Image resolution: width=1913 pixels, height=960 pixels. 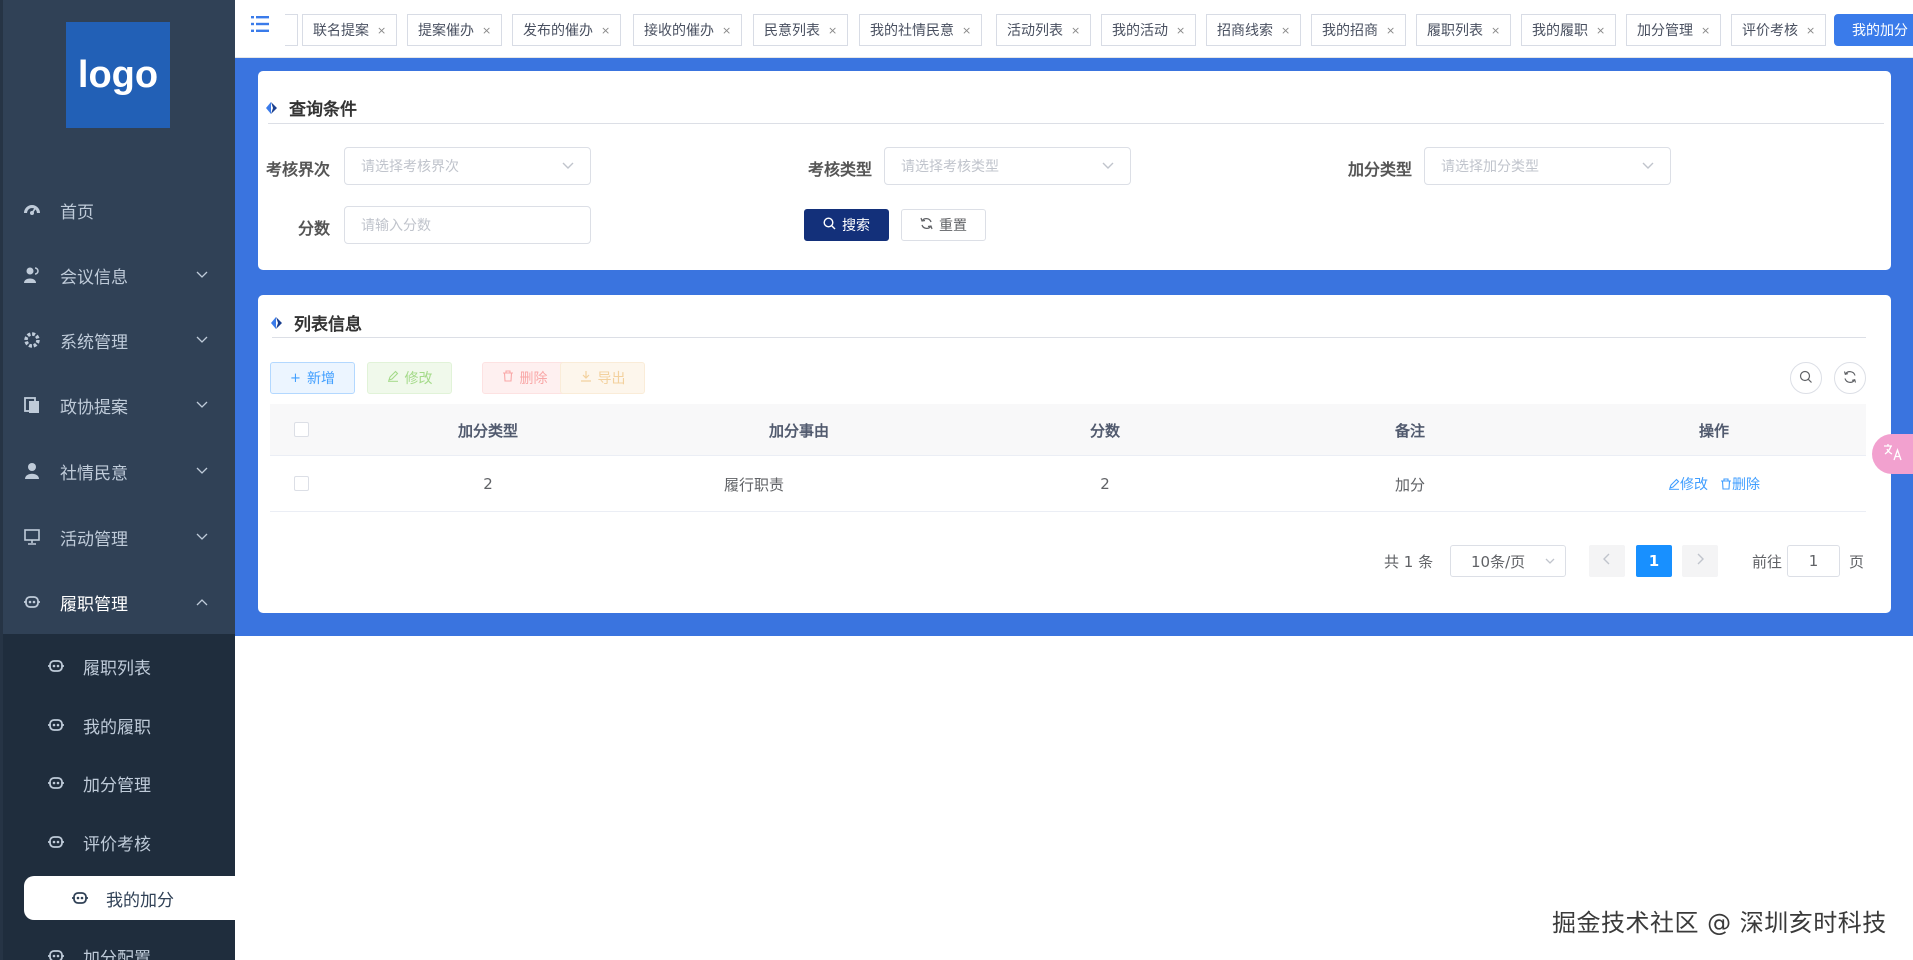 What do you see at coordinates (277, 323) in the screenshot?
I see `double-arrow-icon` at bounding box center [277, 323].